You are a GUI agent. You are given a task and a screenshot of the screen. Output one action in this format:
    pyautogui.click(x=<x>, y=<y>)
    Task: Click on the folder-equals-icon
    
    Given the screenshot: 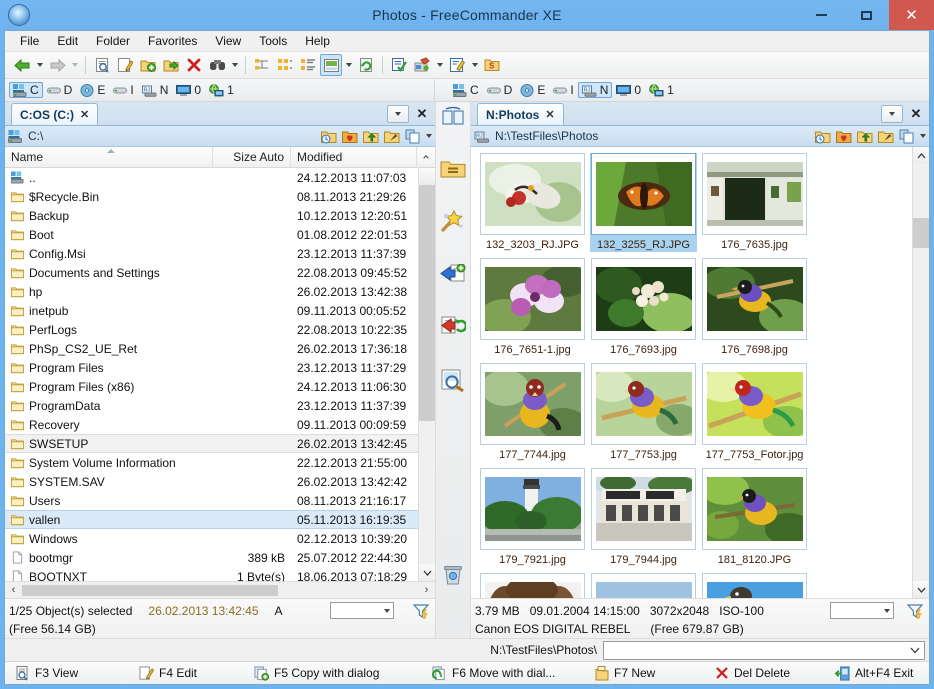 What is the action you would take?
    pyautogui.click(x=453, y=169)
    